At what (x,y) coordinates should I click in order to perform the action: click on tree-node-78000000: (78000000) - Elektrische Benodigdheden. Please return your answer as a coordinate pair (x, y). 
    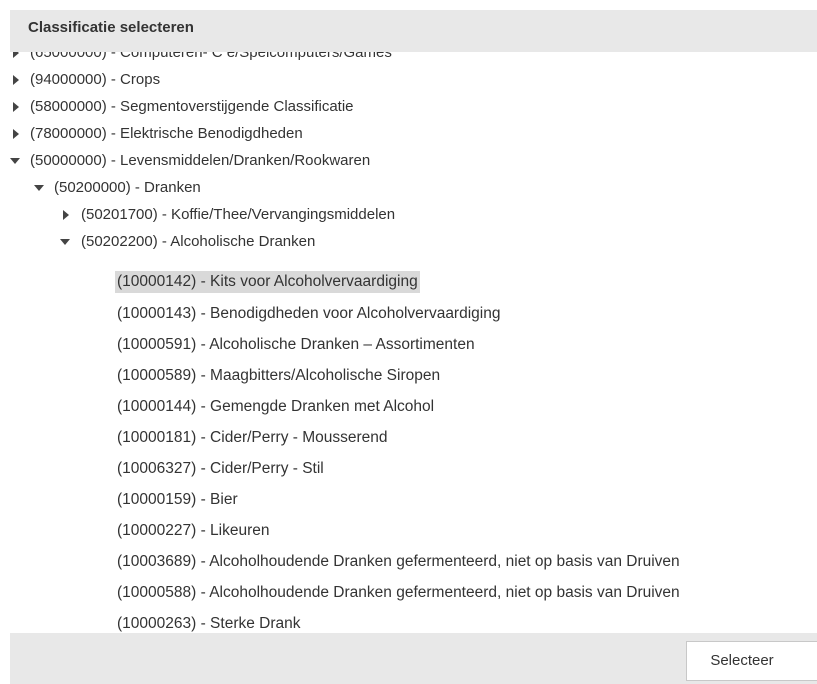
    Looking at the image, I should click on (413, 133).